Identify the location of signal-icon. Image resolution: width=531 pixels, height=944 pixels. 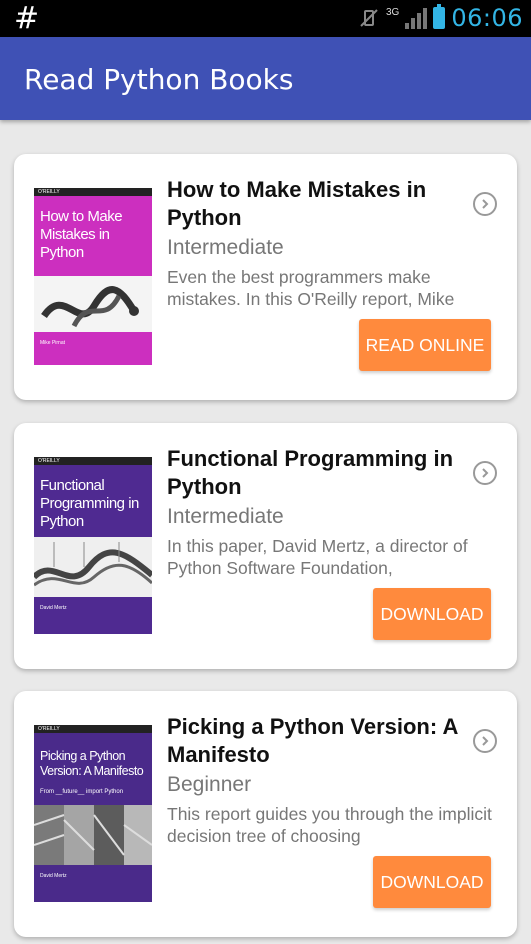
(416, 18).